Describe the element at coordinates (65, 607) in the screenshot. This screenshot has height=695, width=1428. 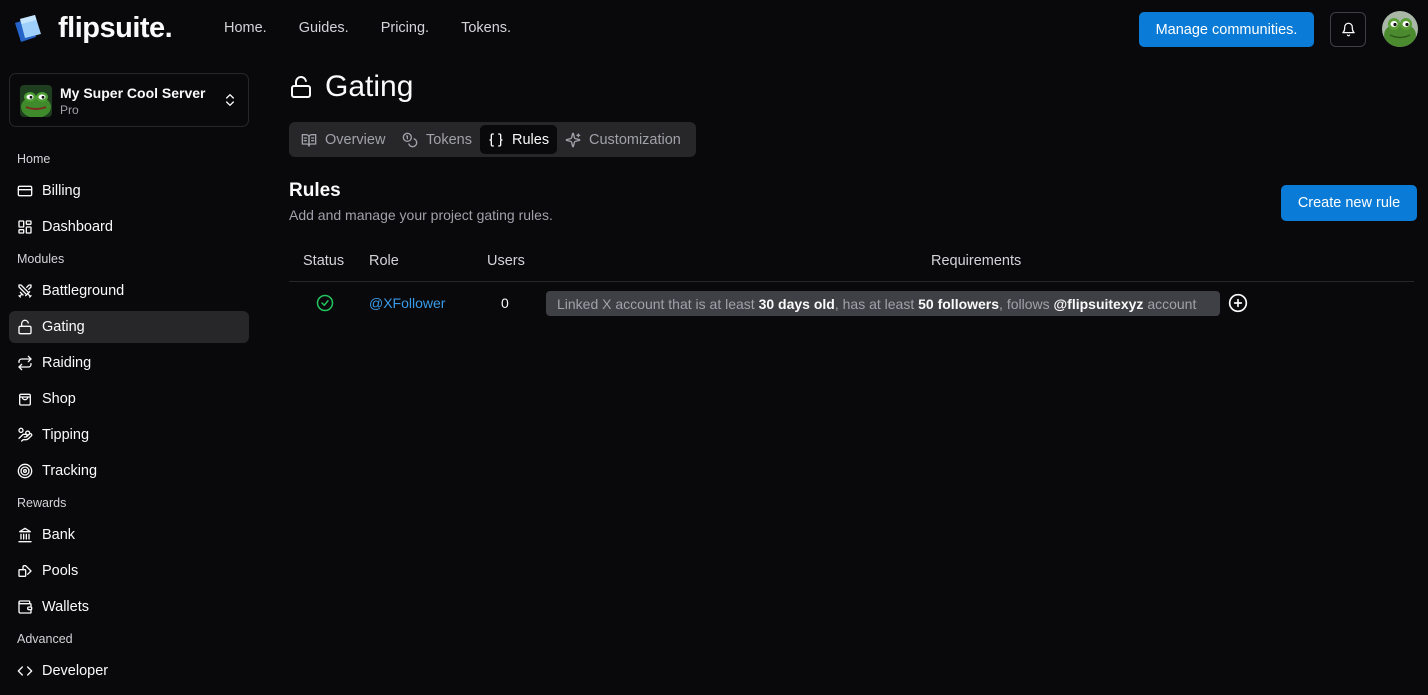
I see `sidebar-item-label: Wallets` at that location.